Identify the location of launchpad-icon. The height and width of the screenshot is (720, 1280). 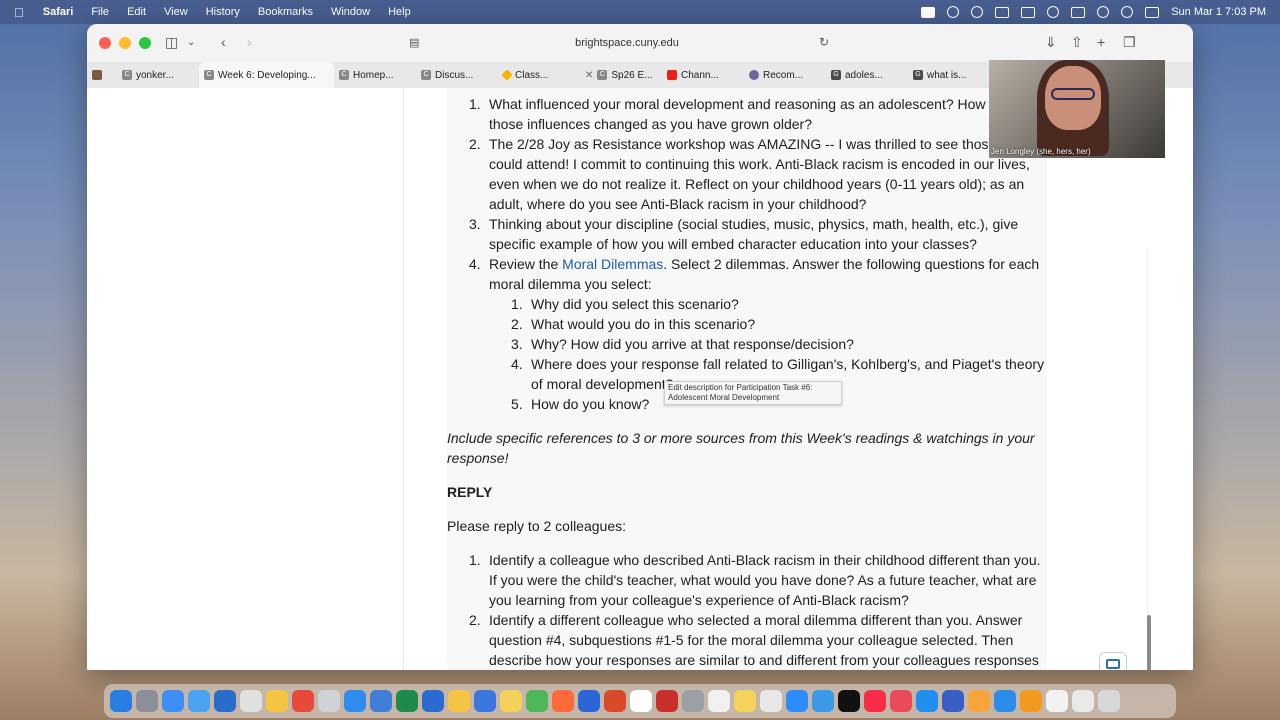
(329, 701).